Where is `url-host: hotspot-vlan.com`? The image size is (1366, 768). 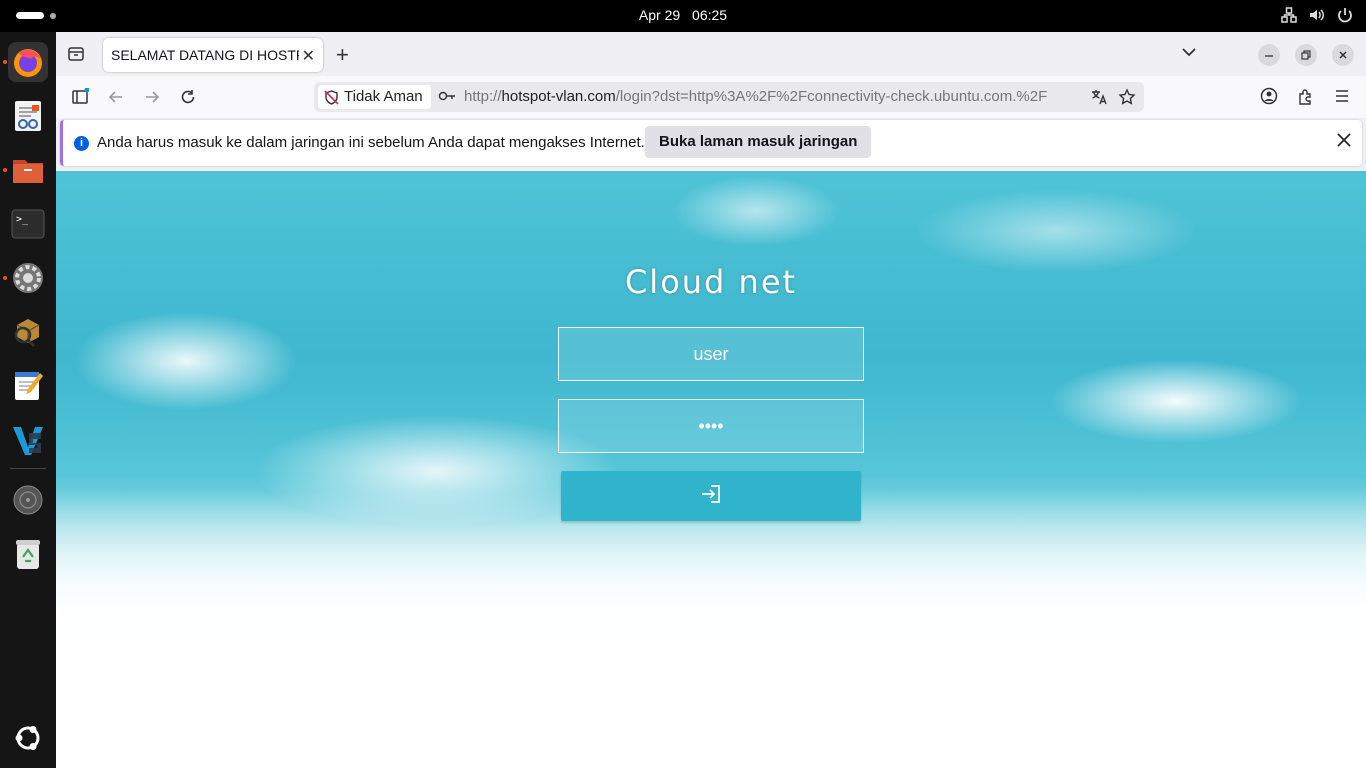
url-host: hotspot-vlan.com is located at coordinates (558, 96).